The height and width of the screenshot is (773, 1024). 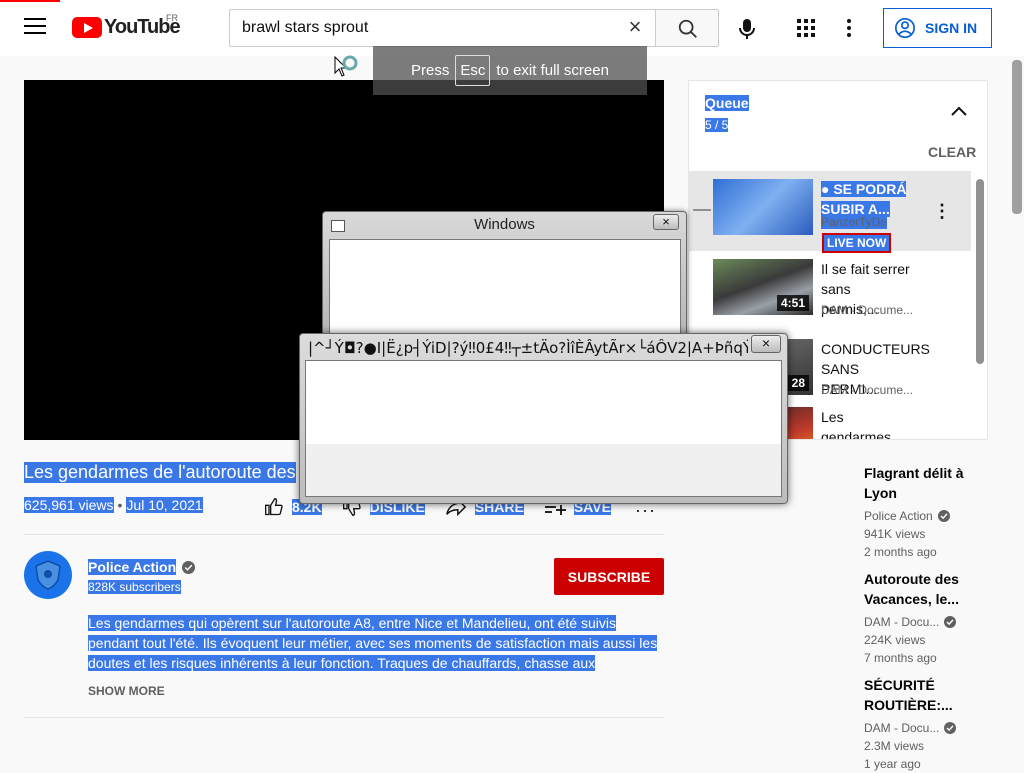 I want to click on sign-in-button: SIGN IN, so click(x=937, y=28).